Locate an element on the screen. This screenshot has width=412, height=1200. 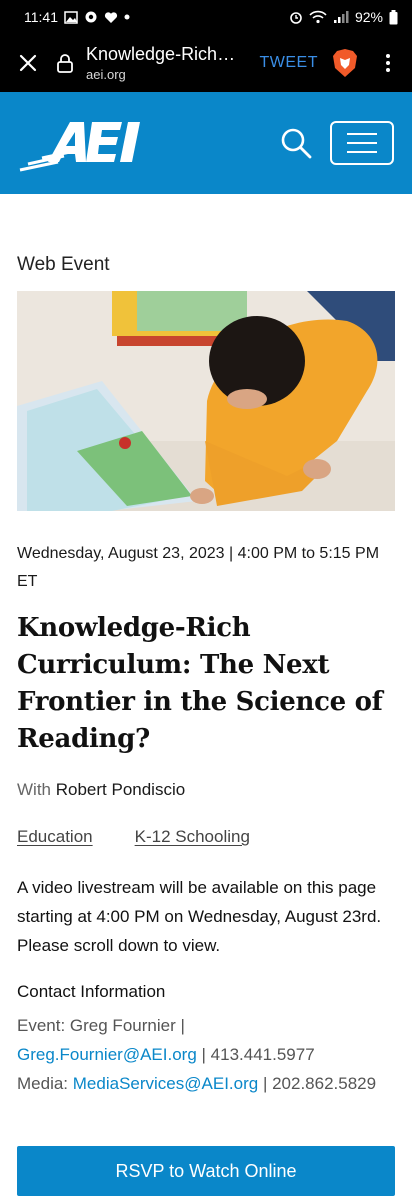
battery-percent: 92% is located at coordinates (368, 17).